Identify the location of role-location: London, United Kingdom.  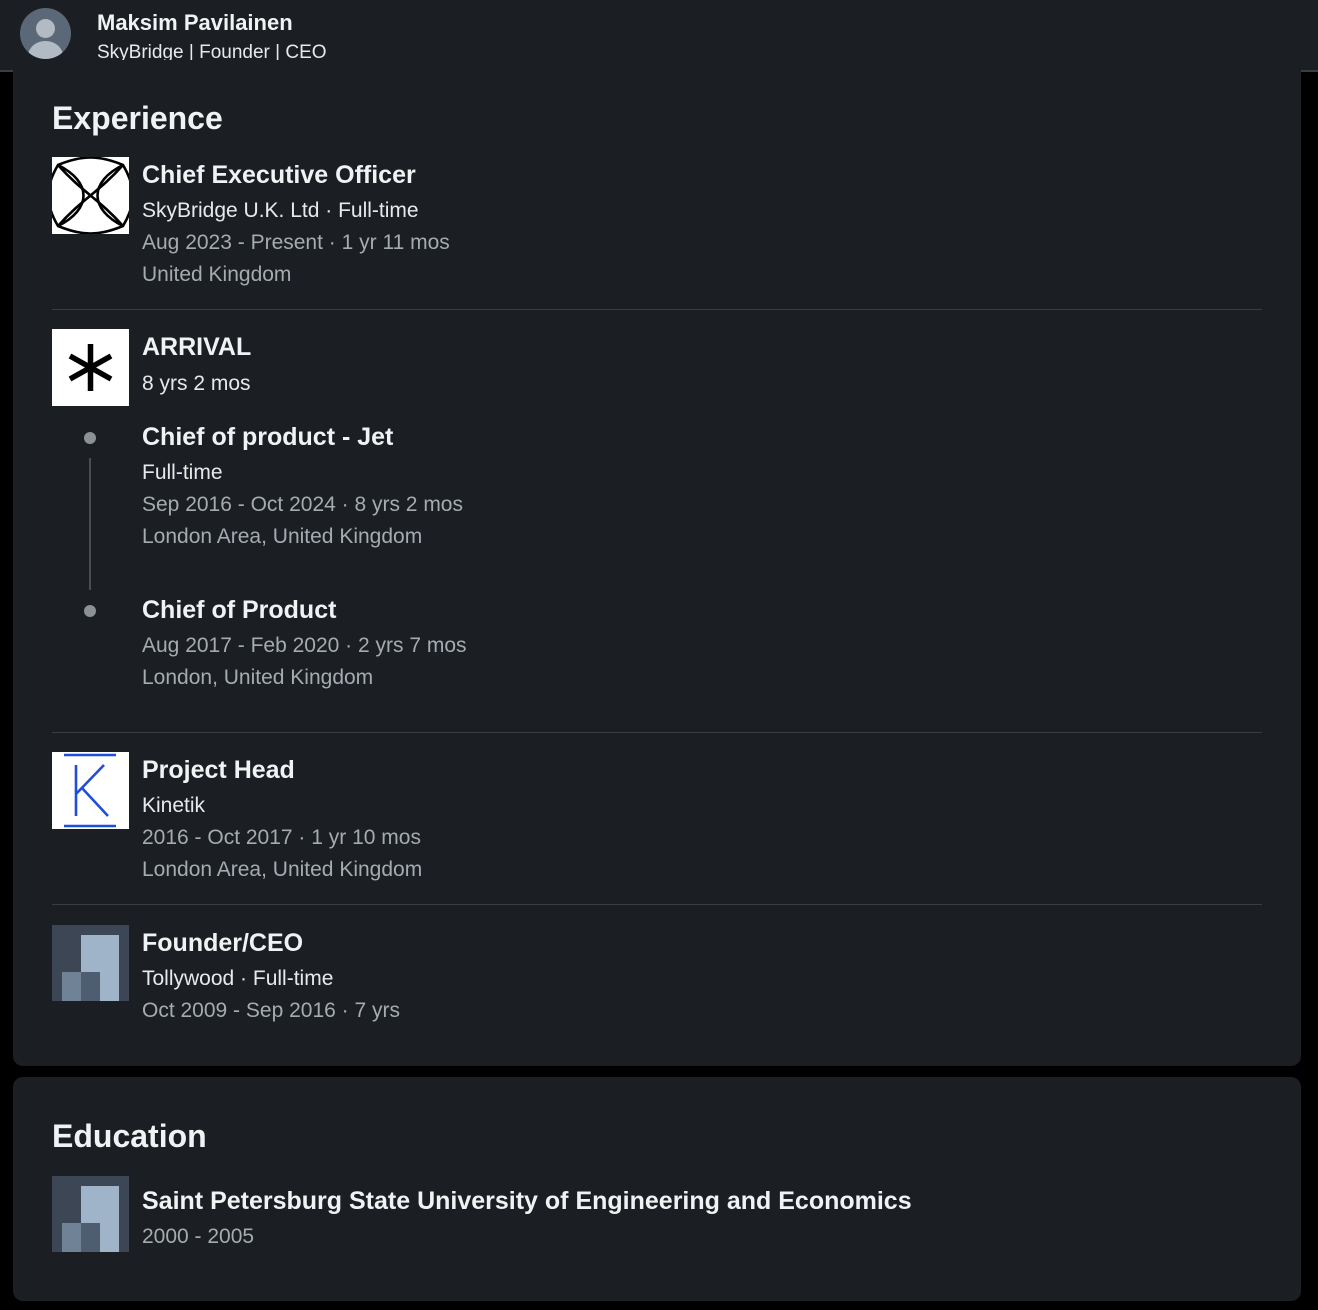
(258, 677).